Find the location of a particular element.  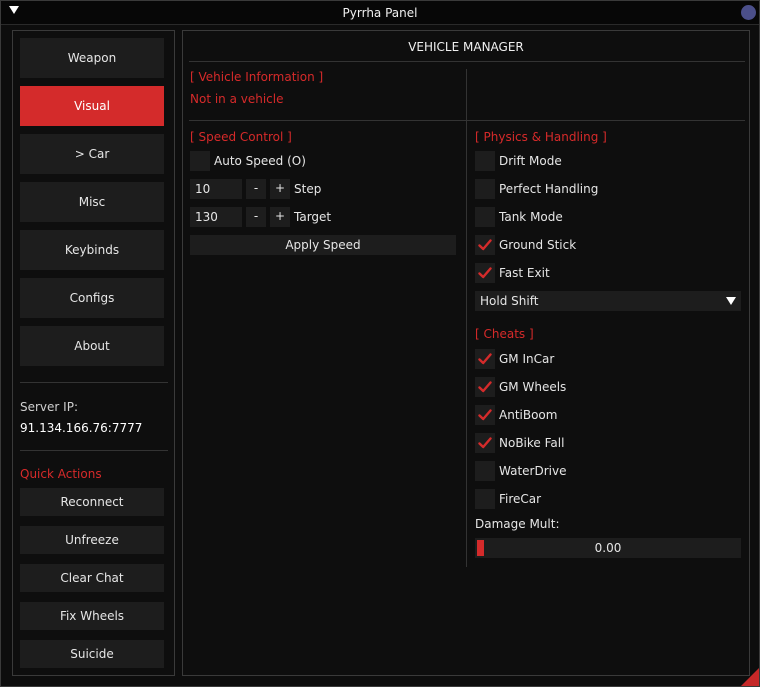

auto-speed-label: Auto Speed (O) is located at coordinates (260, 161).